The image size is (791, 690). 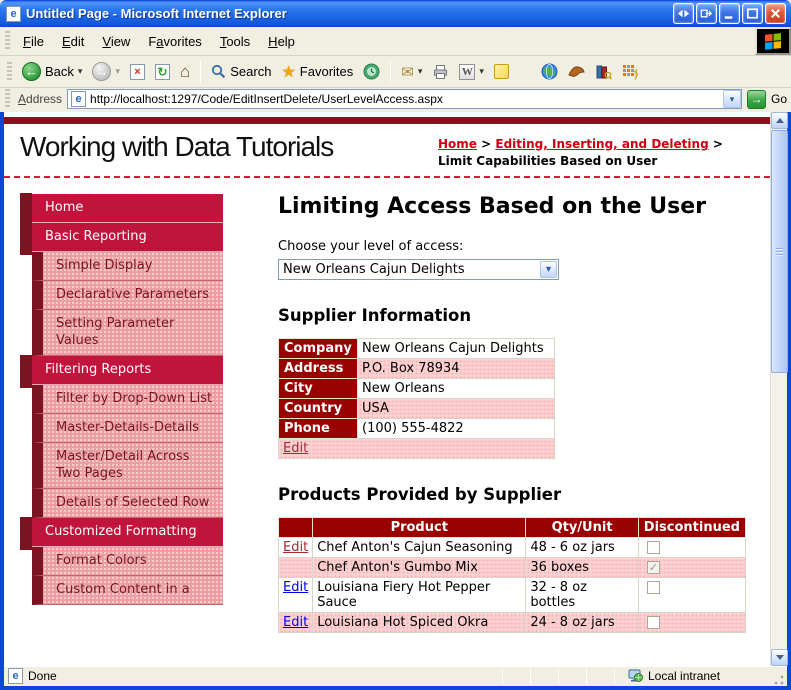 What do you see at coordinates (502, 676) in the screenshot?
I see `status-pane-separator` at bounding box center [502, 676].